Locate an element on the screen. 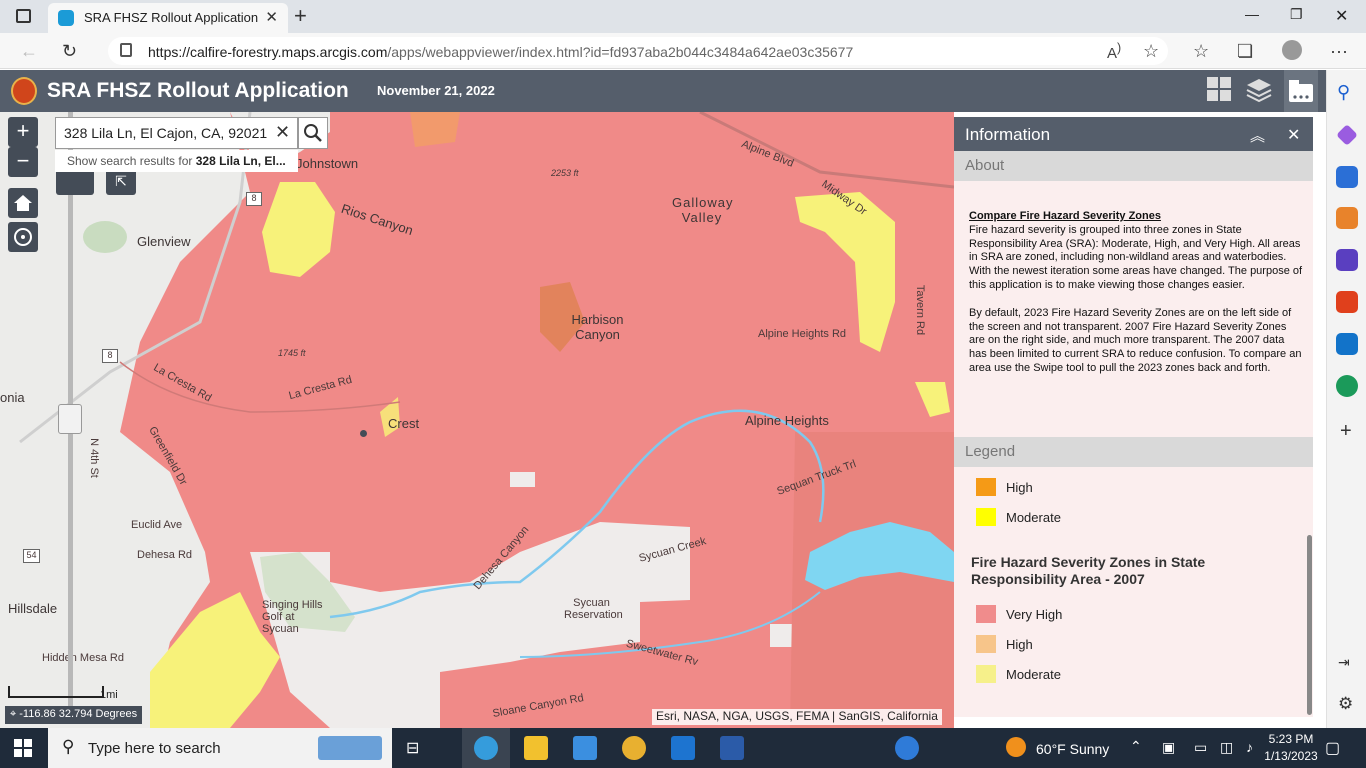 The height and width of the screenshot is (768, 1366). search-box: ✕ is located at coordinates (176, 133).